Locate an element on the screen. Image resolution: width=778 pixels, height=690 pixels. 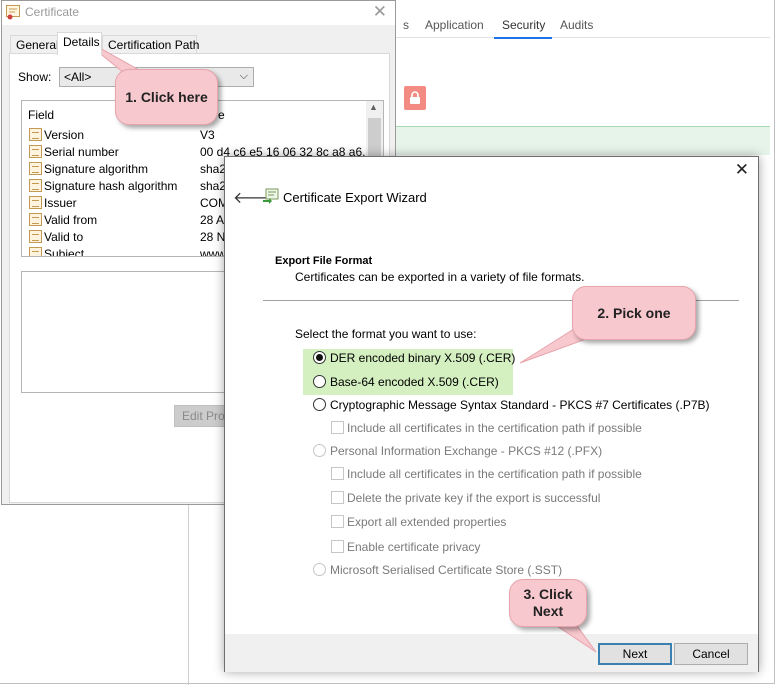
chevron-down-icon: ⌵ is located at coordinates (243, 76).